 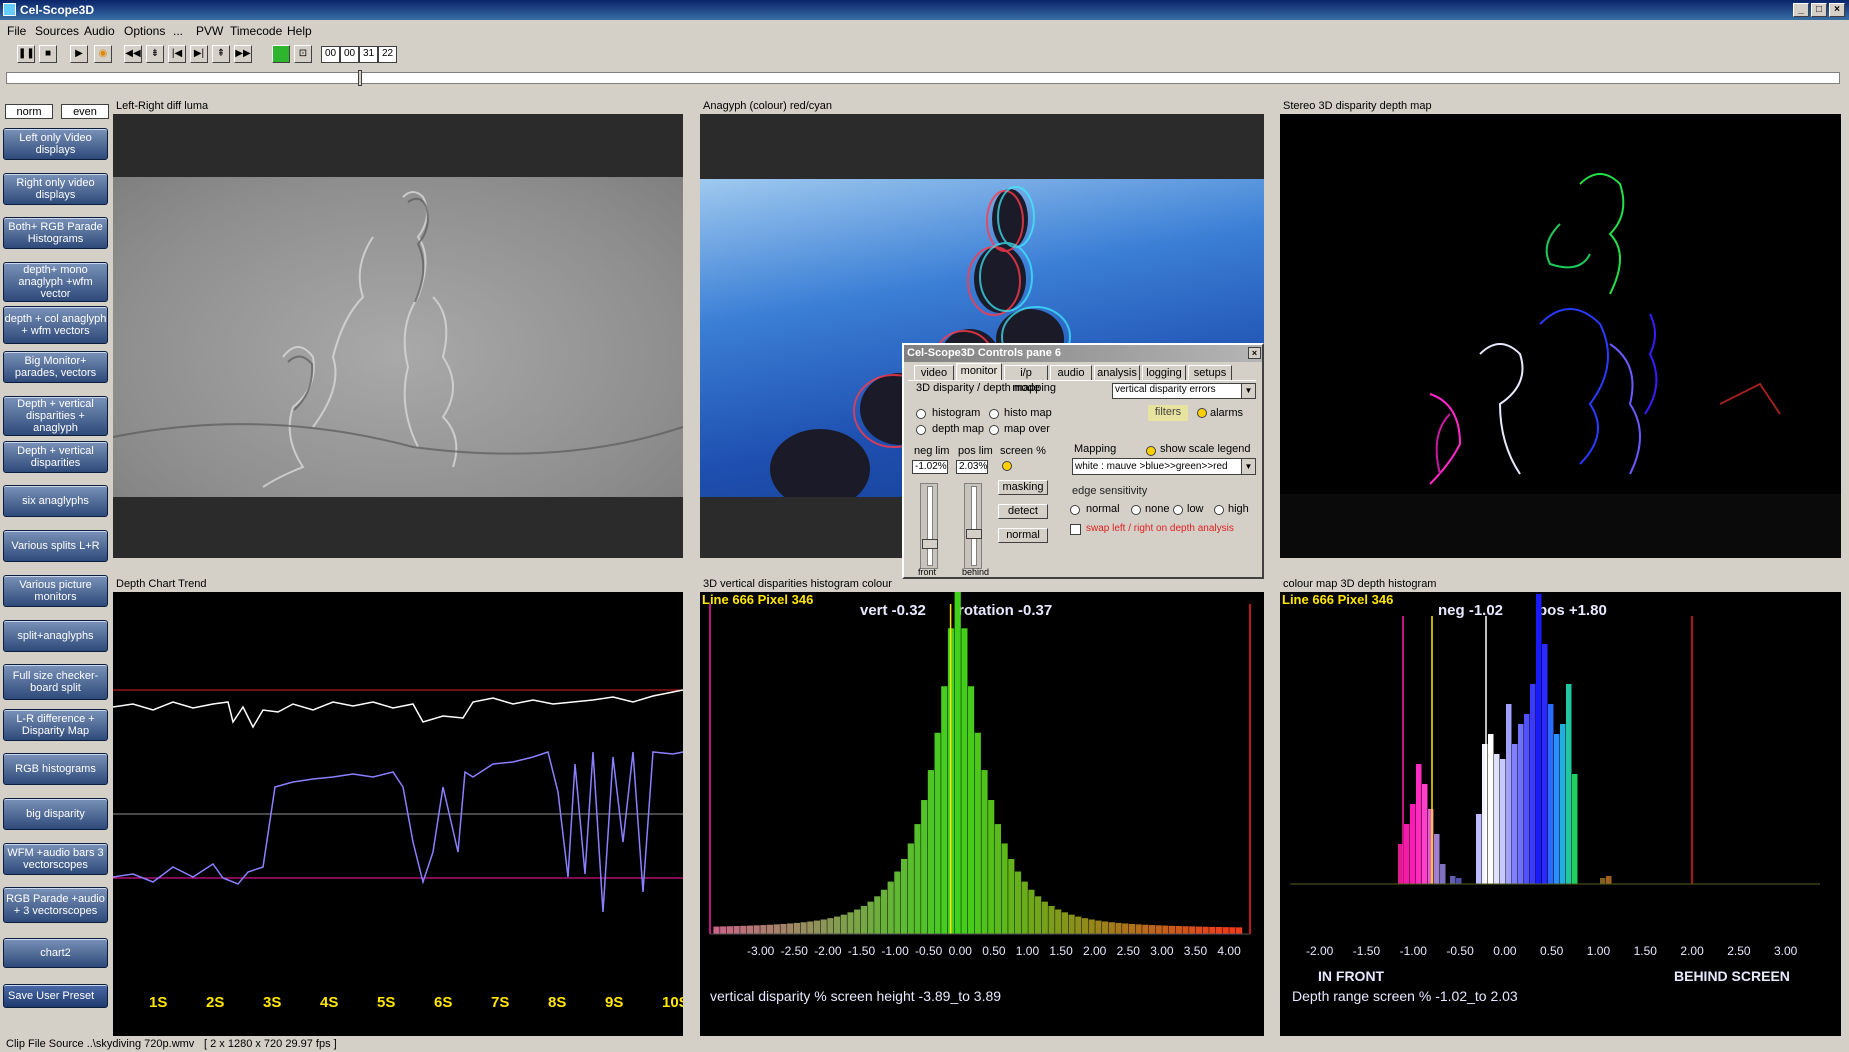 What do you see at coordinates (55, 416) in the screenshot?
I see `sidebar-preset-button: Depth + vertical disparities + anaglyph` at bounding box center [55, 416].